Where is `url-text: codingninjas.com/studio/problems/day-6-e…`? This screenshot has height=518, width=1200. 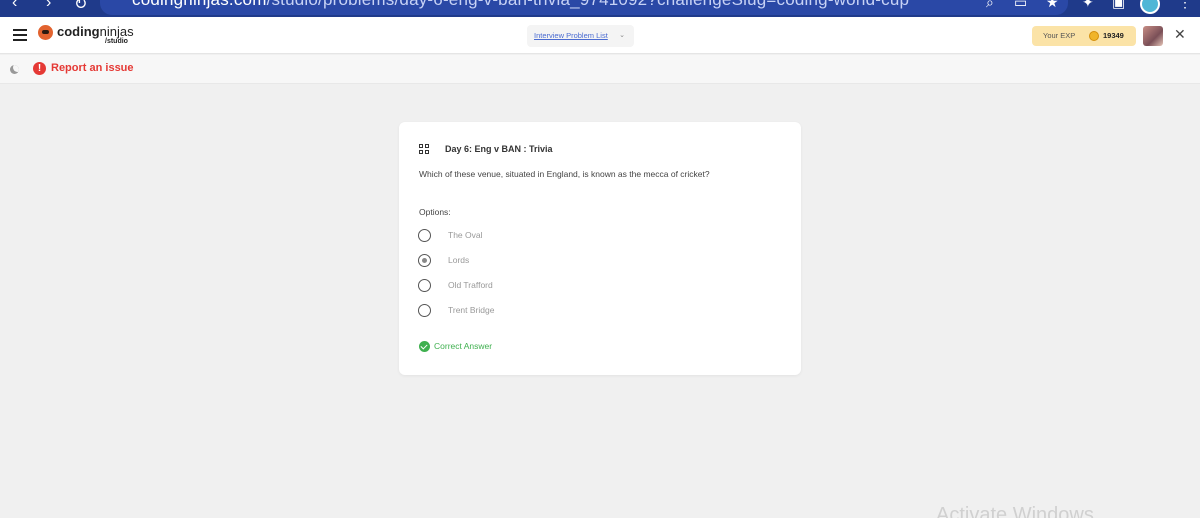 url-text: codingninjas.com/studio/problems/day-6-e… is located at coordinates (520, 5).